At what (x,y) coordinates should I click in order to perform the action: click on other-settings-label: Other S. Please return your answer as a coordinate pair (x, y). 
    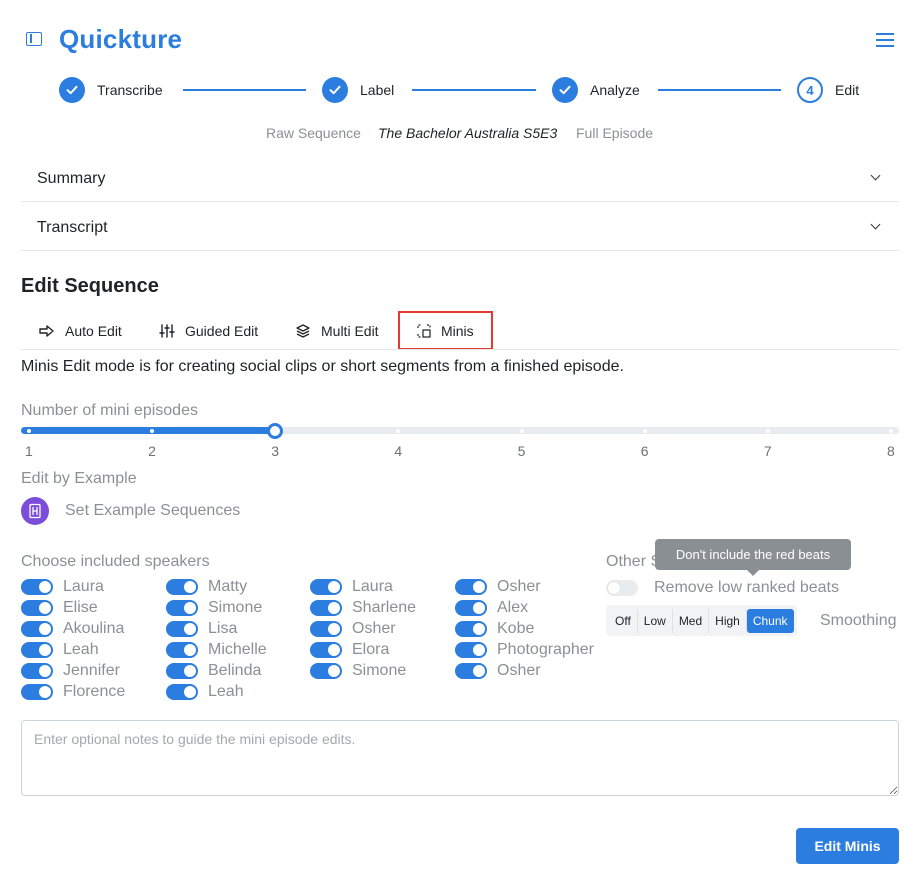
    Looking at the image, I should click on (634, 561).